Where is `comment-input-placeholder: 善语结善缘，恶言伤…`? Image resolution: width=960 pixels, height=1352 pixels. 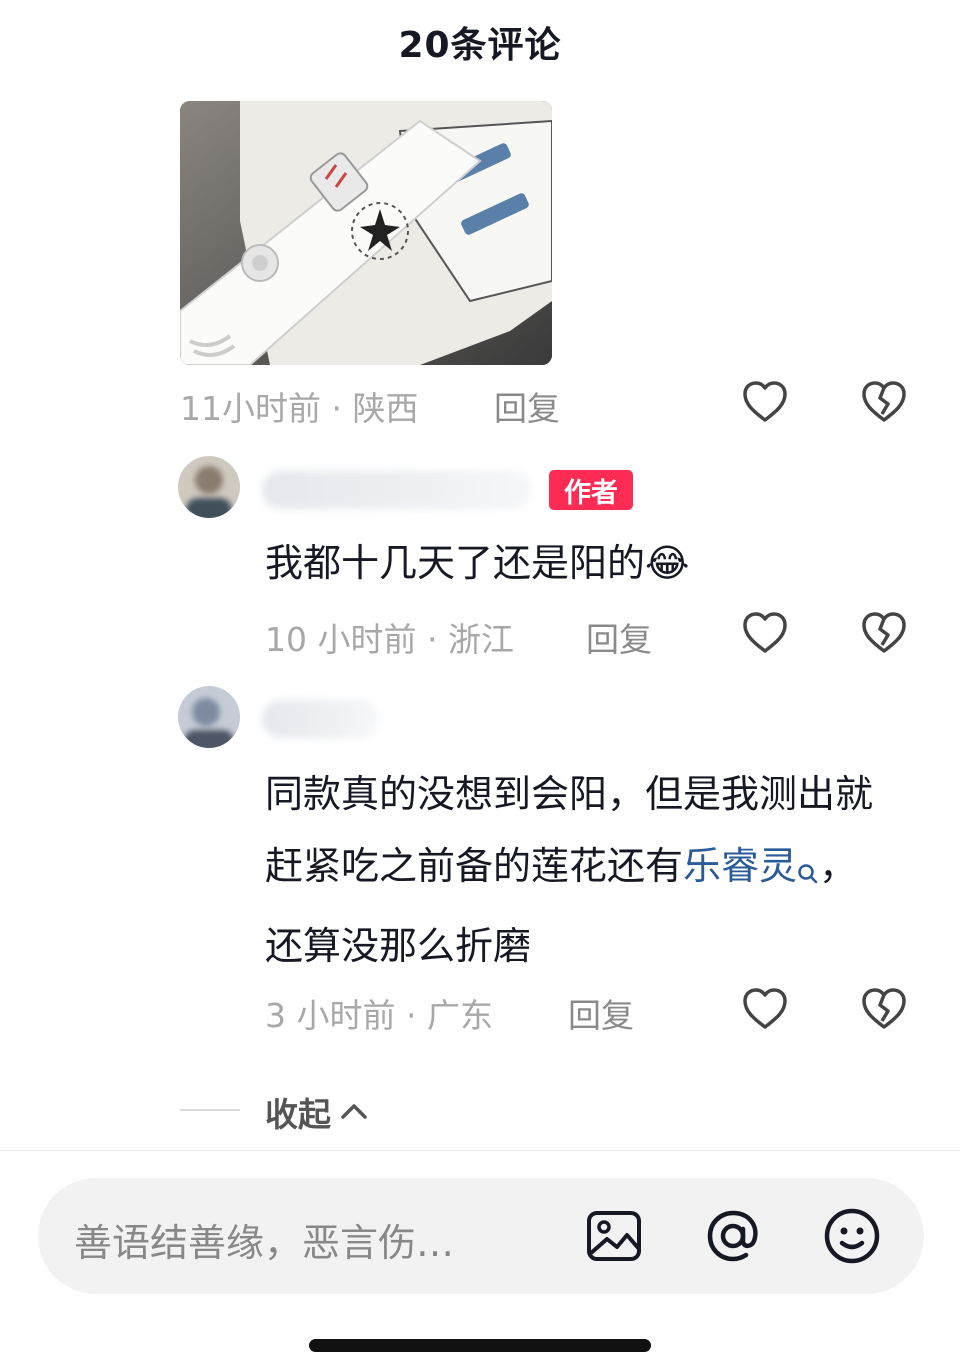 comment-input-placeholder: 善语结善缘，恶言伤… is located at coordinates (264, 1239).